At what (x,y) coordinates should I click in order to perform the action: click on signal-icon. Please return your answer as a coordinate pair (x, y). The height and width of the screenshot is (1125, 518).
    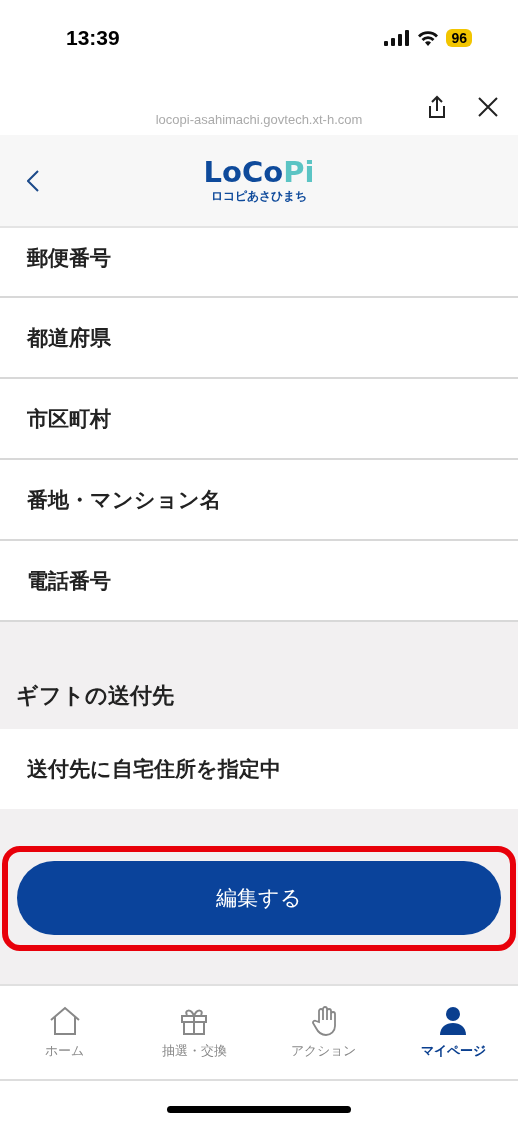
    Looking at the image, I should click on (397, 37).